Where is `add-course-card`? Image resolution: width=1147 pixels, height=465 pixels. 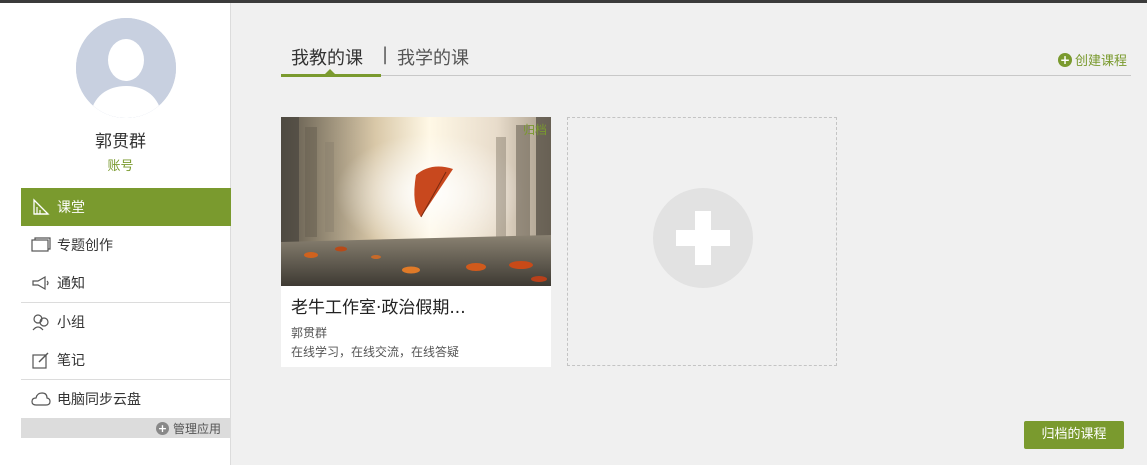
add-course-card is located at coordinates (702, 241).